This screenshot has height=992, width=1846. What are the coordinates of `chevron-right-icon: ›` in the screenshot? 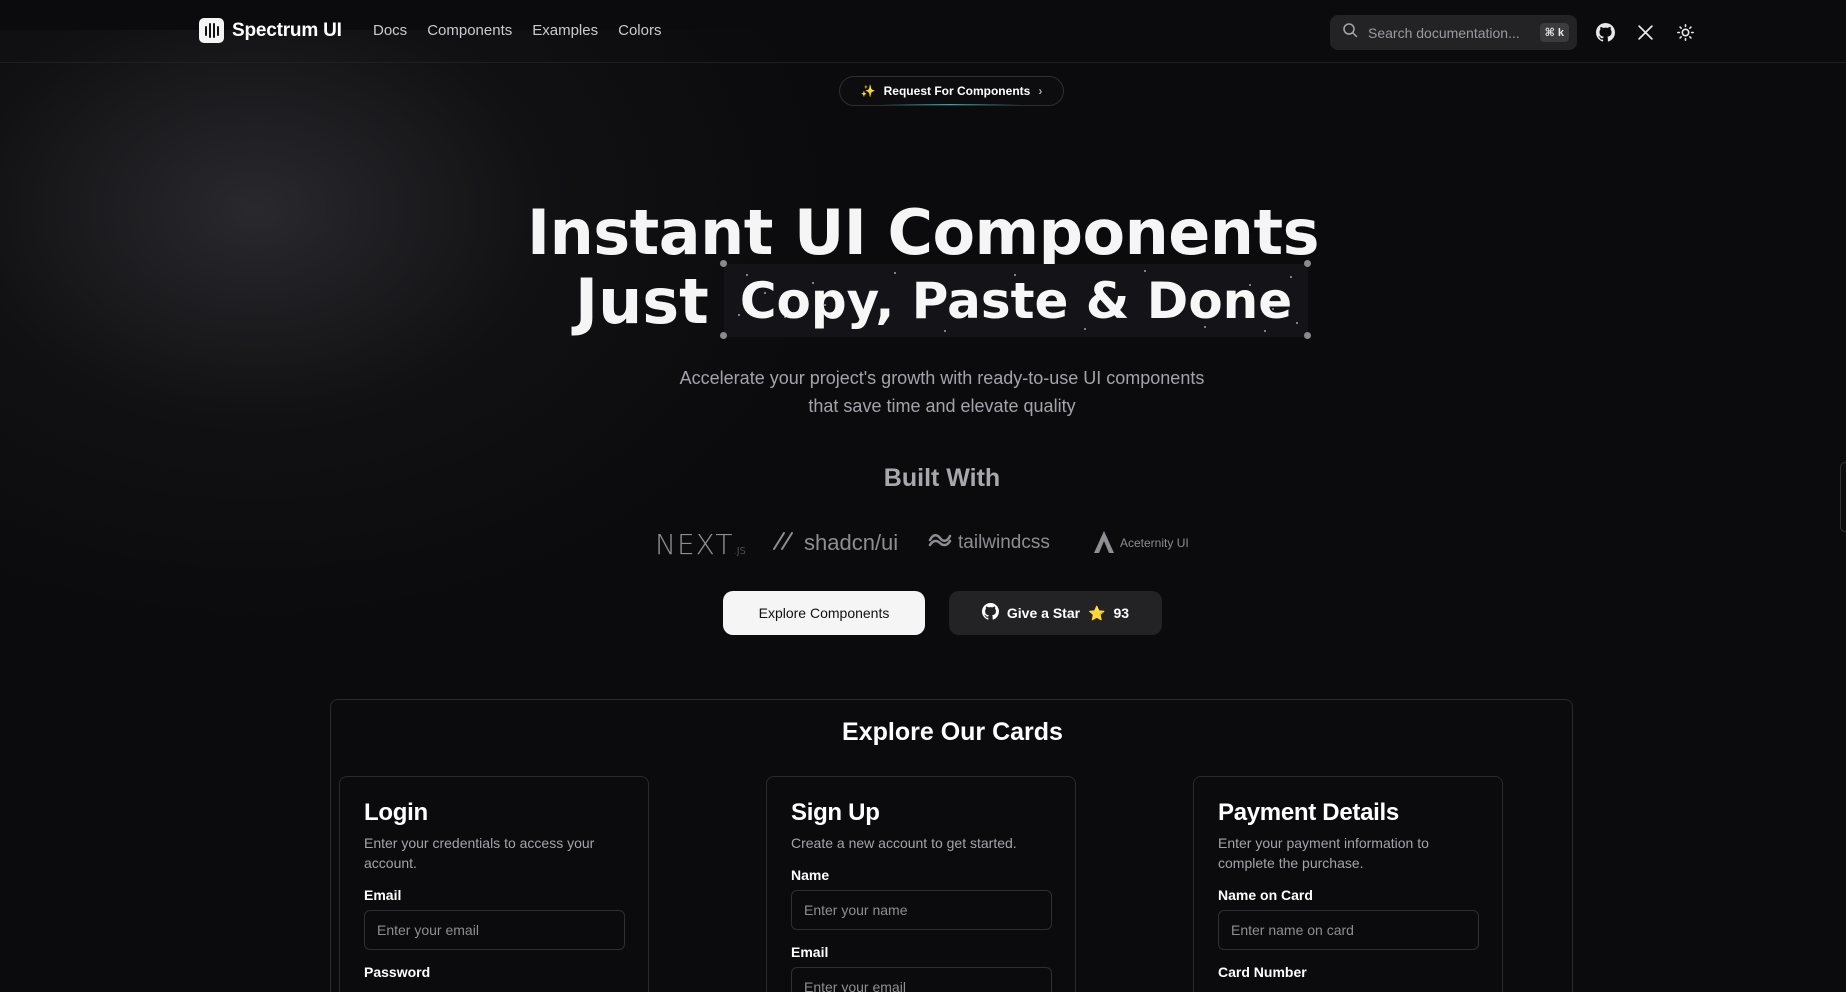 It's located at (1040, 91).